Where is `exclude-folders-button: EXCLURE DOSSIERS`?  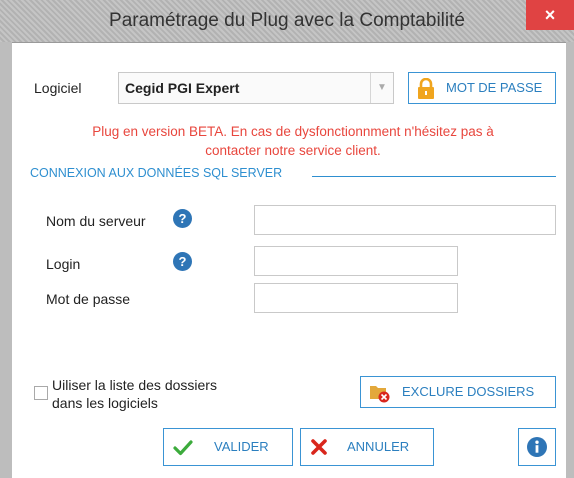
exclude-folders-button: EXCLURE DOSSIERS is located at coordinates (458, 392).